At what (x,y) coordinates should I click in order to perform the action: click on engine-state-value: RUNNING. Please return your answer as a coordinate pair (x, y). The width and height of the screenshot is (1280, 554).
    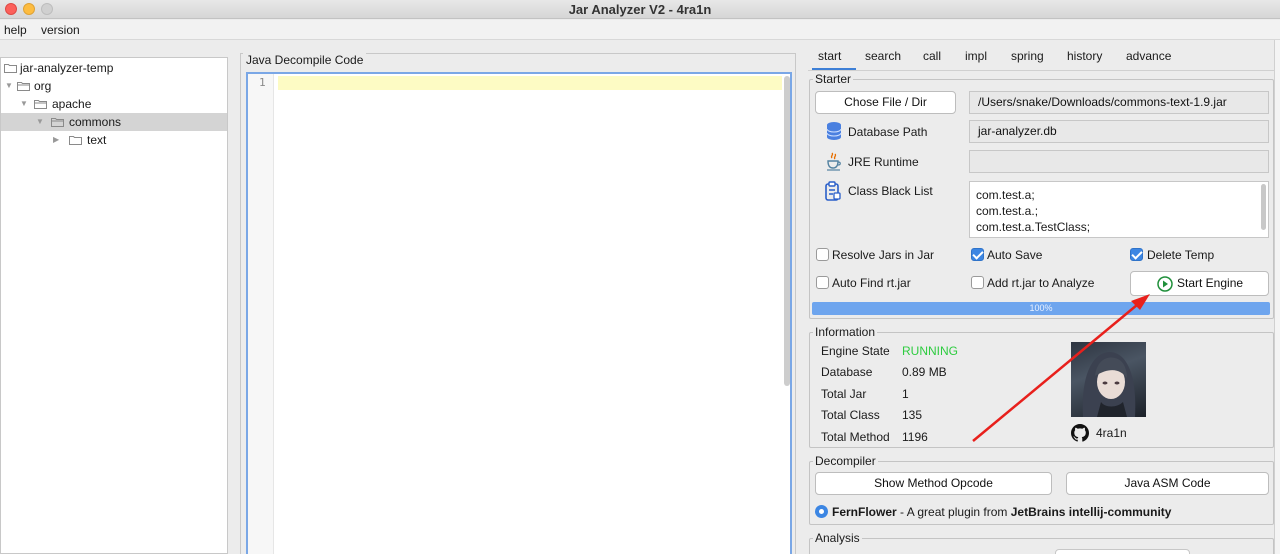
    Looking at the image, I should click on (930, 351).